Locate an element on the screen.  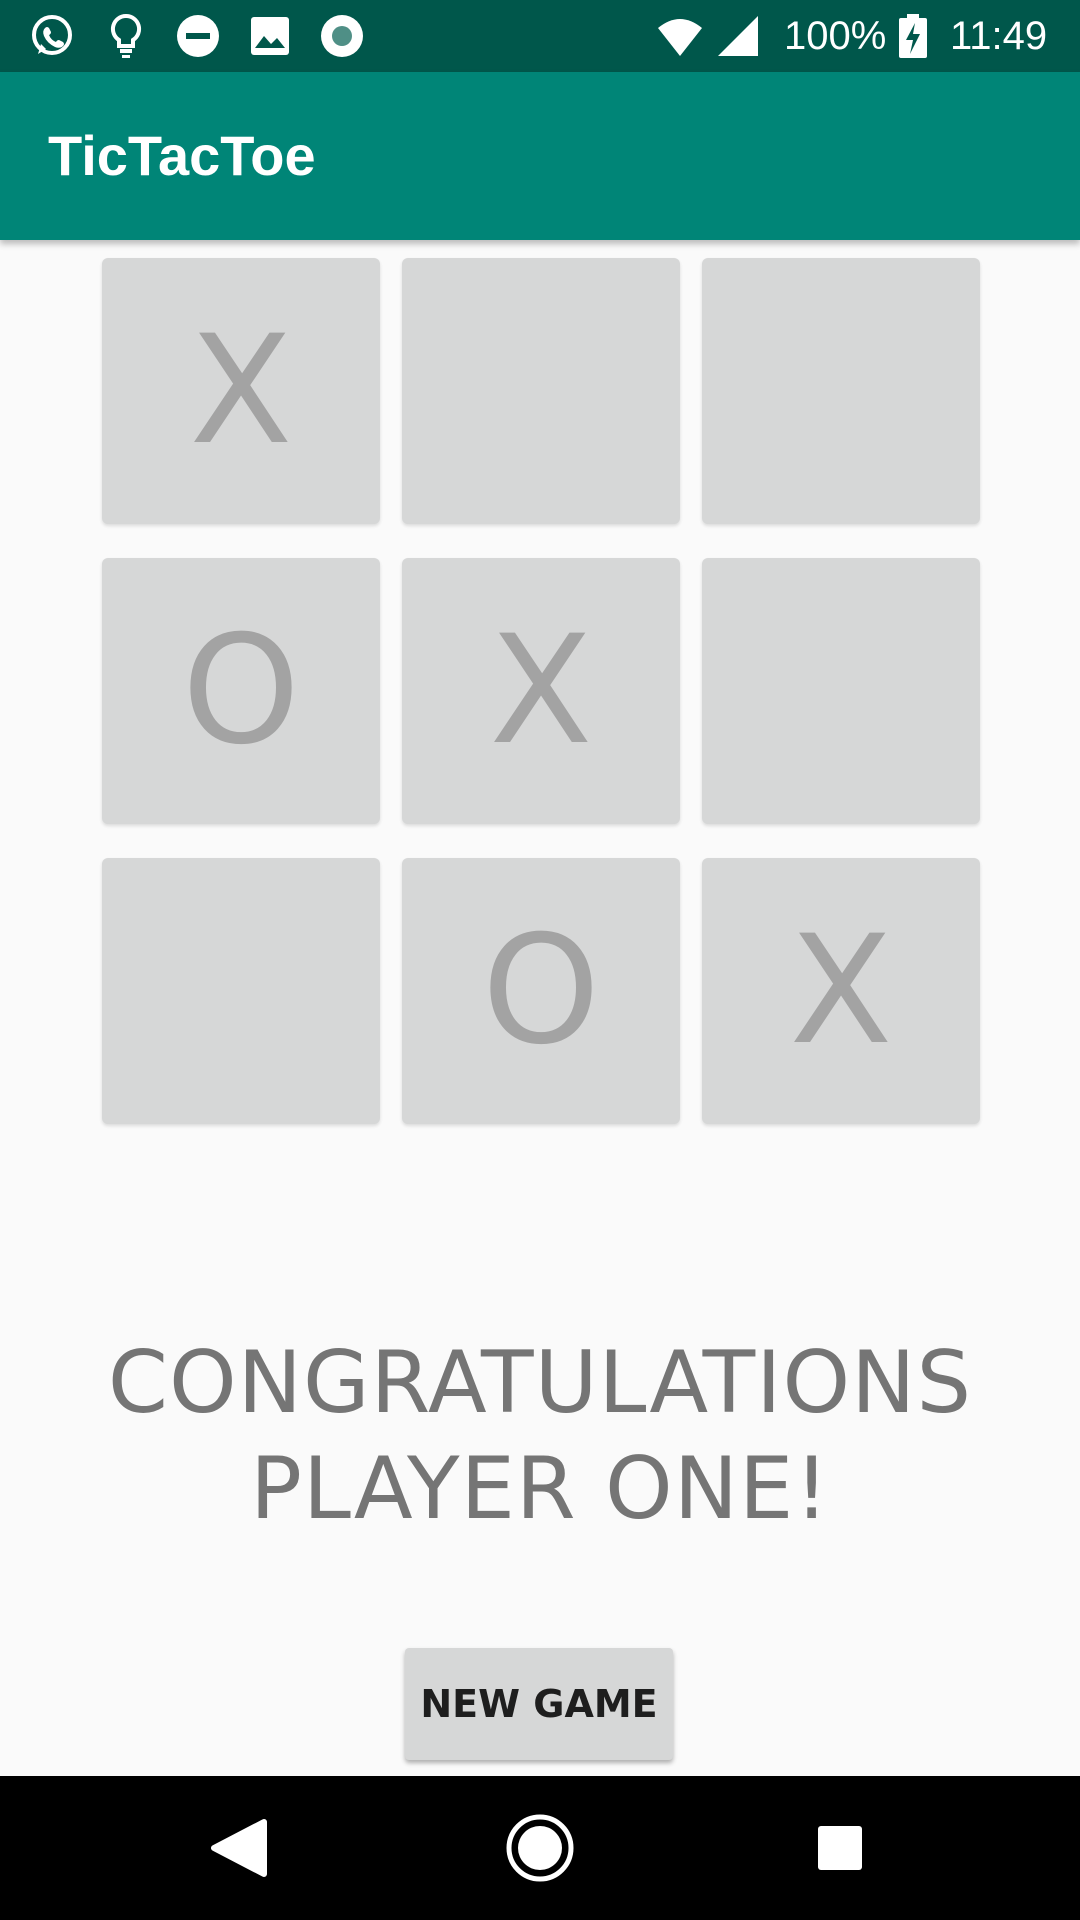
app-title: TicTacToe is located at coordinates (182, 155).